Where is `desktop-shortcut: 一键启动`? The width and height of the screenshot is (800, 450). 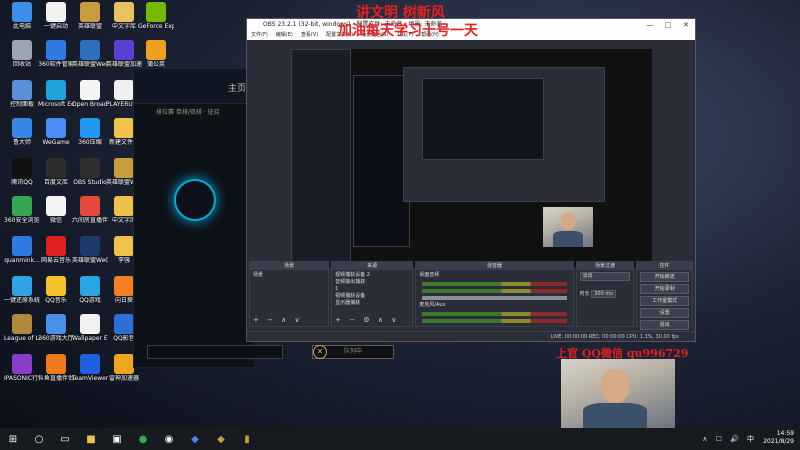 desktop-shortcut: 一键启动 is located at coordinates (56, 16).